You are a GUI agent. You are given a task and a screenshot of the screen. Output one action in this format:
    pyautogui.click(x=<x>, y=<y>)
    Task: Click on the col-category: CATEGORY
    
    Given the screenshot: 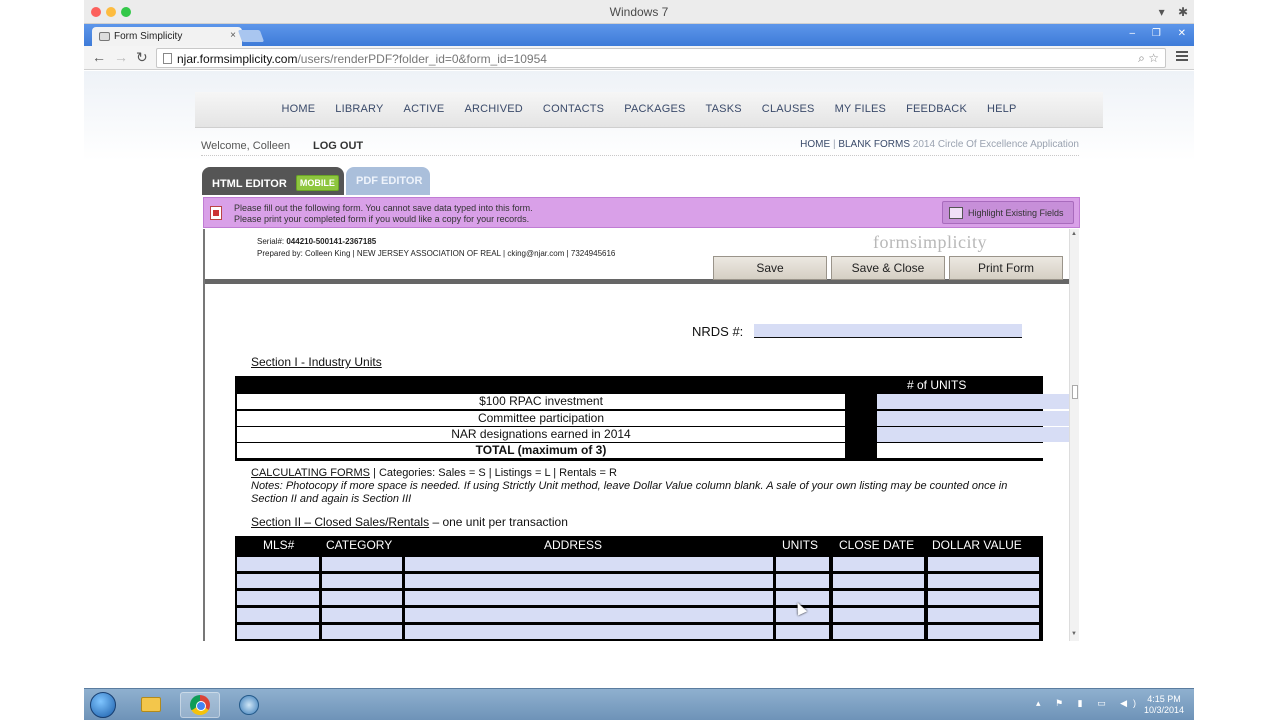 What is the action you would take?
    pyautogui.click(x=359, y=545)
    